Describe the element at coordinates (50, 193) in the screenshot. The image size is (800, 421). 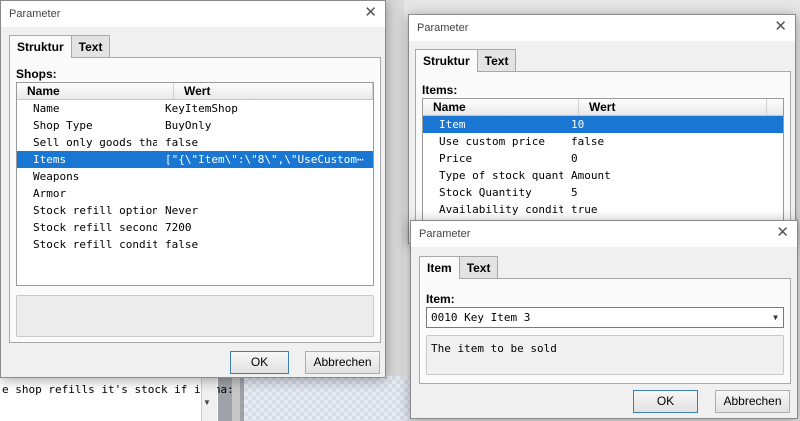
I see `row-name: Armor` at that location.